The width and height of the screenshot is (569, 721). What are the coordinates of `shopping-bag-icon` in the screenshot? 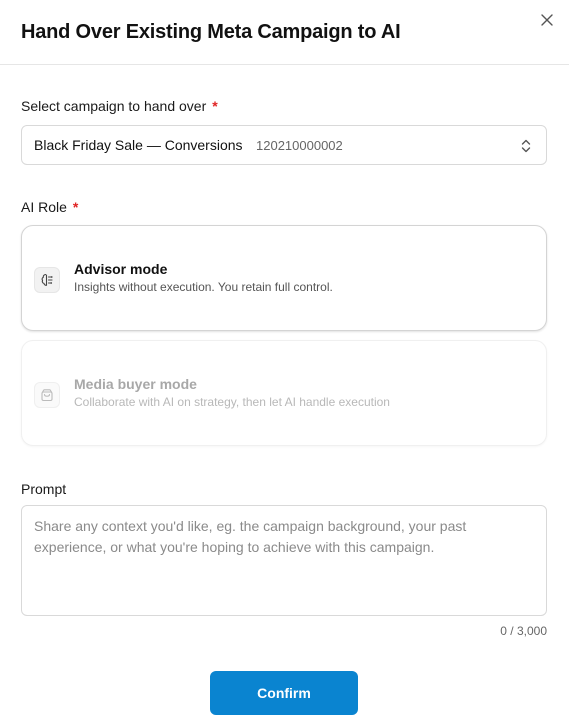 It's located at (47, 395).